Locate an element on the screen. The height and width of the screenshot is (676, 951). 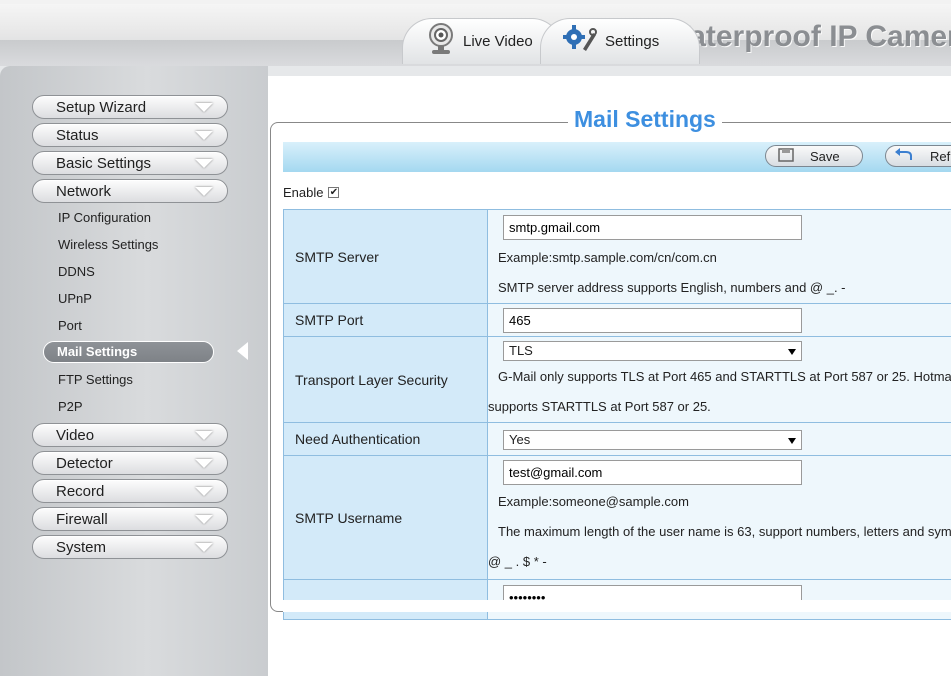
sidebar-menu-label: Network is located at coordinates (84, 191).